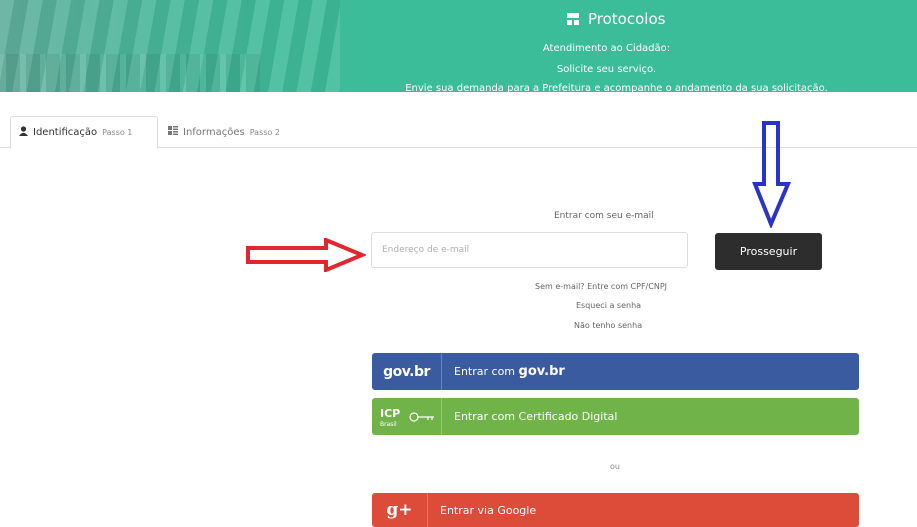 Image resolution: width=917 pixels, height=527 pixels. I want to click on protocol-icon, so click(573, 19).